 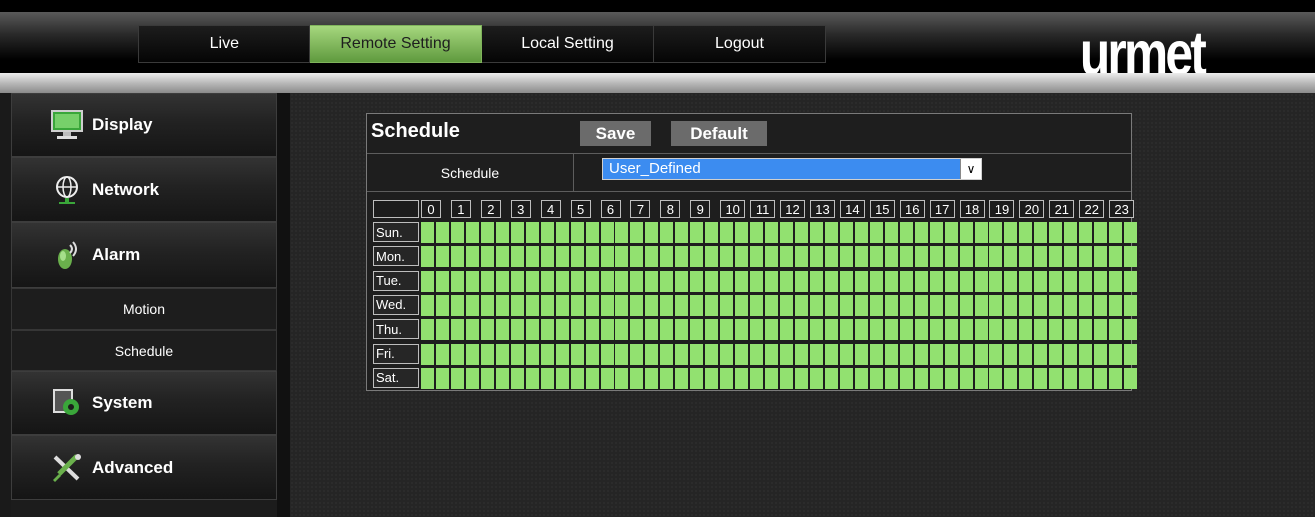 I want to click on save-button: Save, so click(x=615, y=133).